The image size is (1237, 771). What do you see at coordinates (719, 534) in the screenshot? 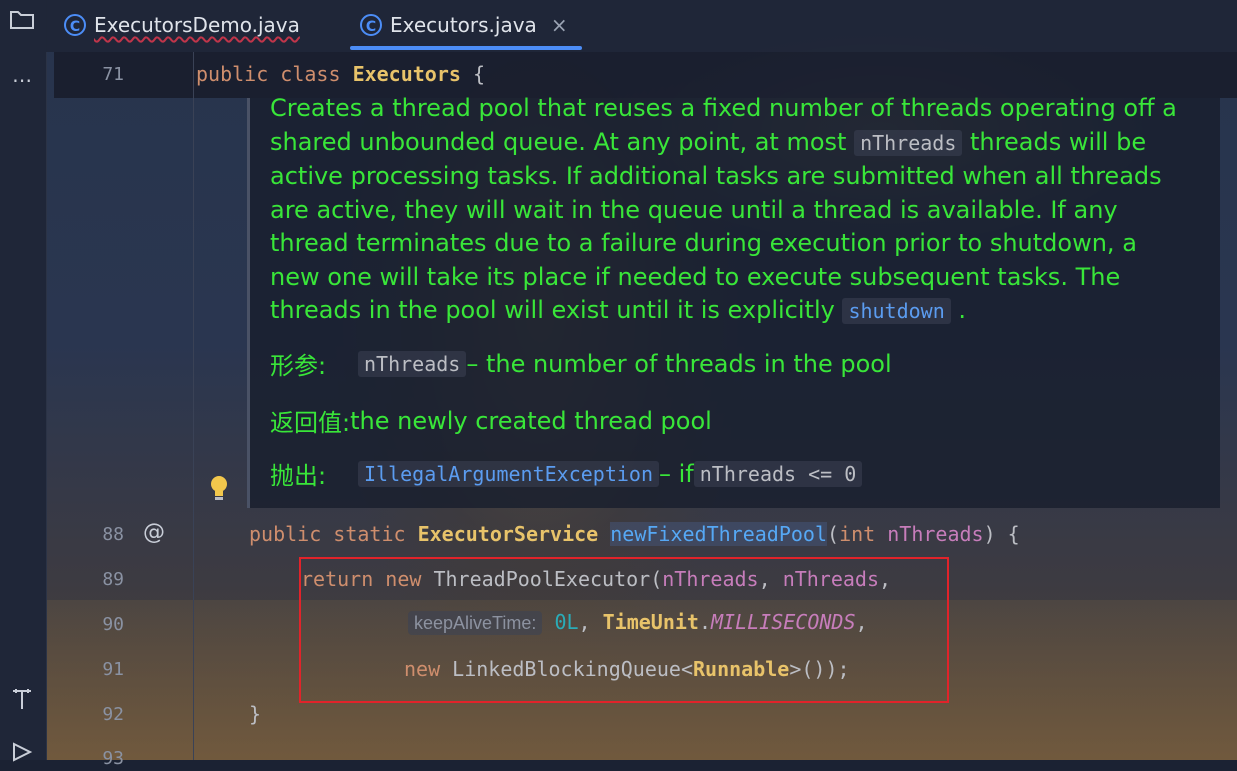
I see `method-name: newFixedThreadPool` at bounding box center [719, 534].